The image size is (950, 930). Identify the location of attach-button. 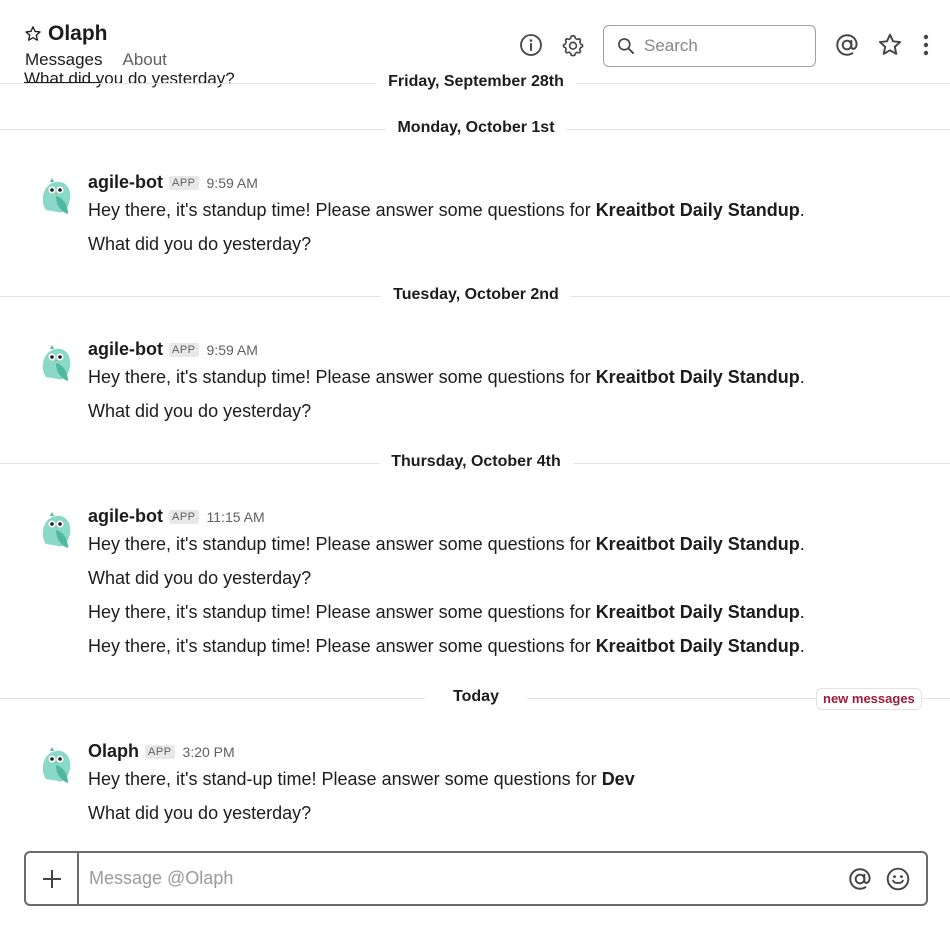
(52, 878).